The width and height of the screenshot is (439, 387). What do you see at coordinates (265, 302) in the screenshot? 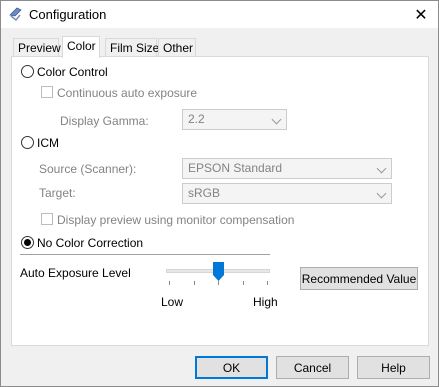
I see `slider-high-label: High` at bounding box center [265, 302].